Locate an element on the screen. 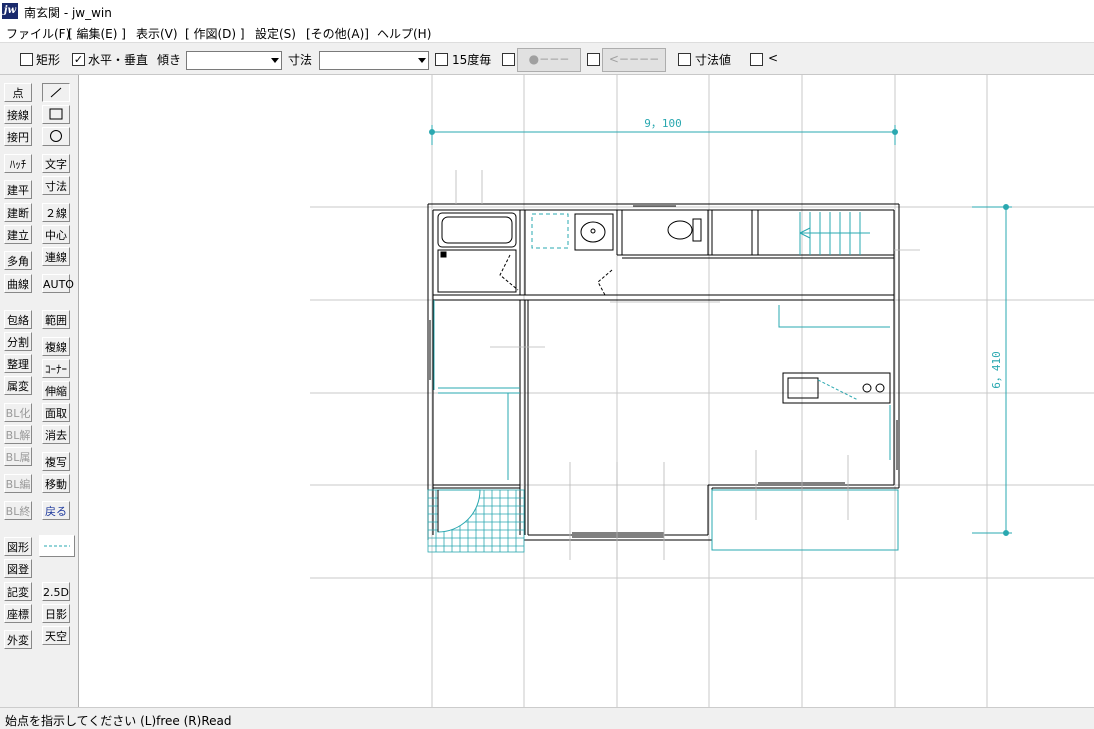 The height and width of the screenshot is (729, 1094). dimval-checkbox is located at coordinates (684, 59).